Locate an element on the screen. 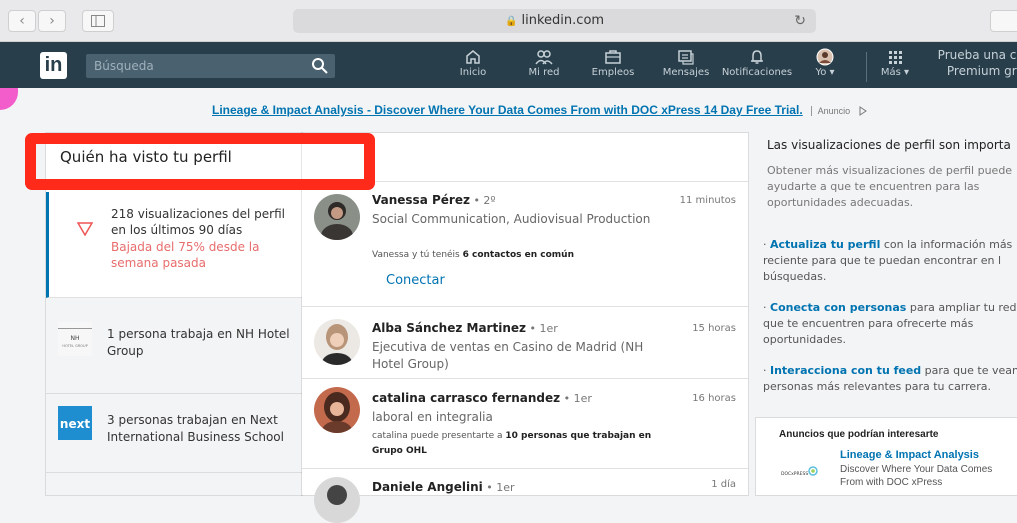  address-bar: 🔒 linkedin.com ↻ is located at coordinates (554, 21).